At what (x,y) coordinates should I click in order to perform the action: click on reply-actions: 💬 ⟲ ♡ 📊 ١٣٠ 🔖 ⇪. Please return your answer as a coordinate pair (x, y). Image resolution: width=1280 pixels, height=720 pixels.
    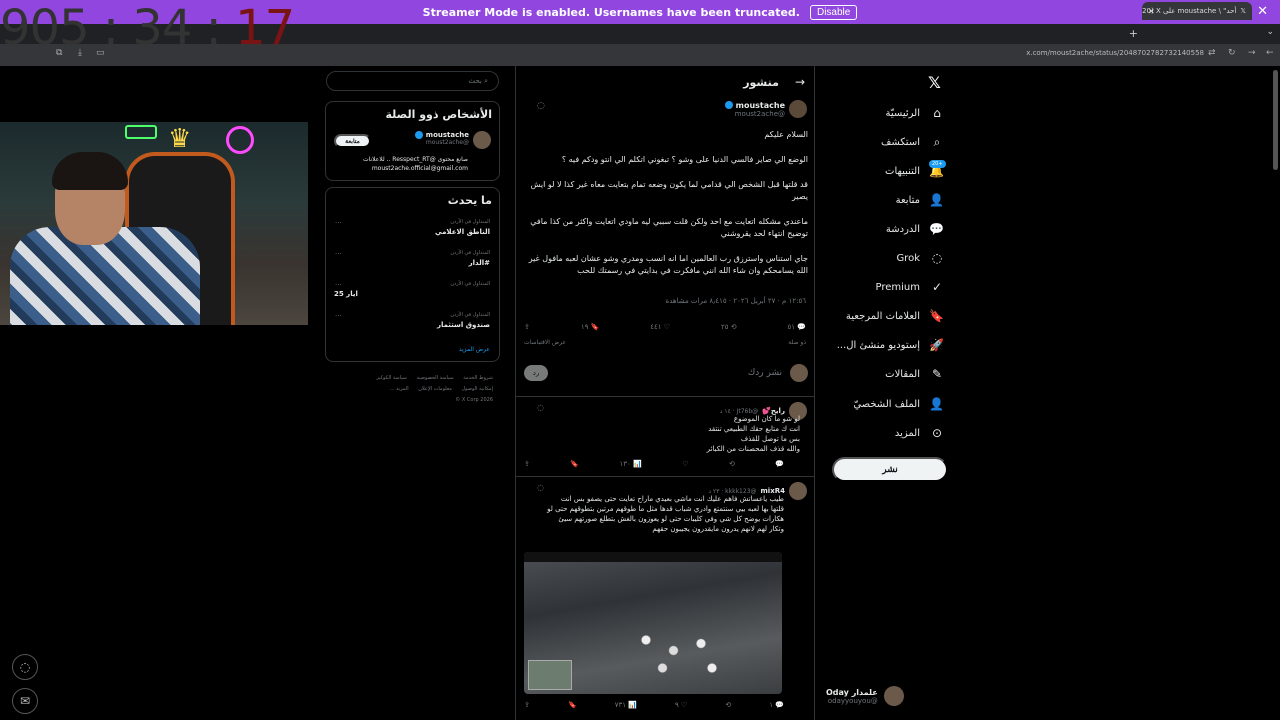
    Looking at the image, I should click on (654, 464).